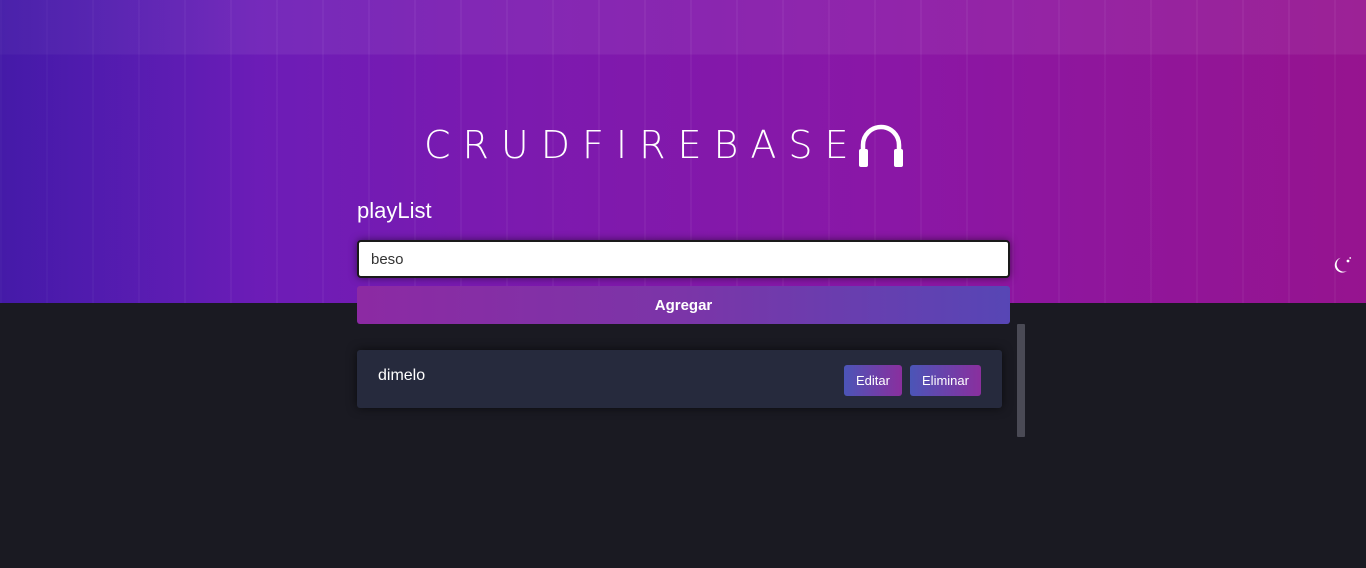 Image resolution: width=1366 pixels, height=568 pixels. I want to click on song-input, so click(683, 259).